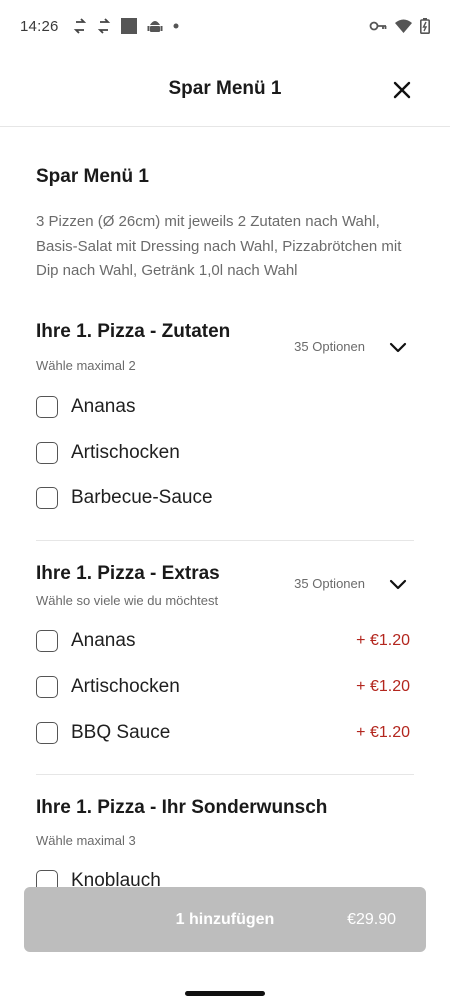  I want to click on option-row: Barbecue-Sauce, so click(225, 498).